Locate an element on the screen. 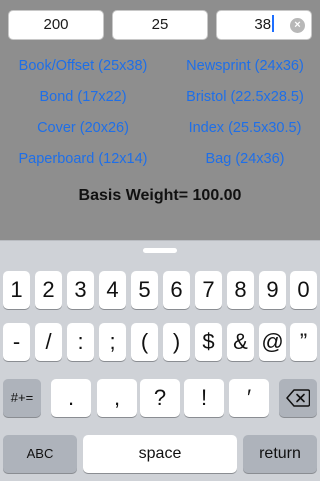 This screenshot has width=320, height=481. key-prime: ′ is located at coordinates (249, 398).